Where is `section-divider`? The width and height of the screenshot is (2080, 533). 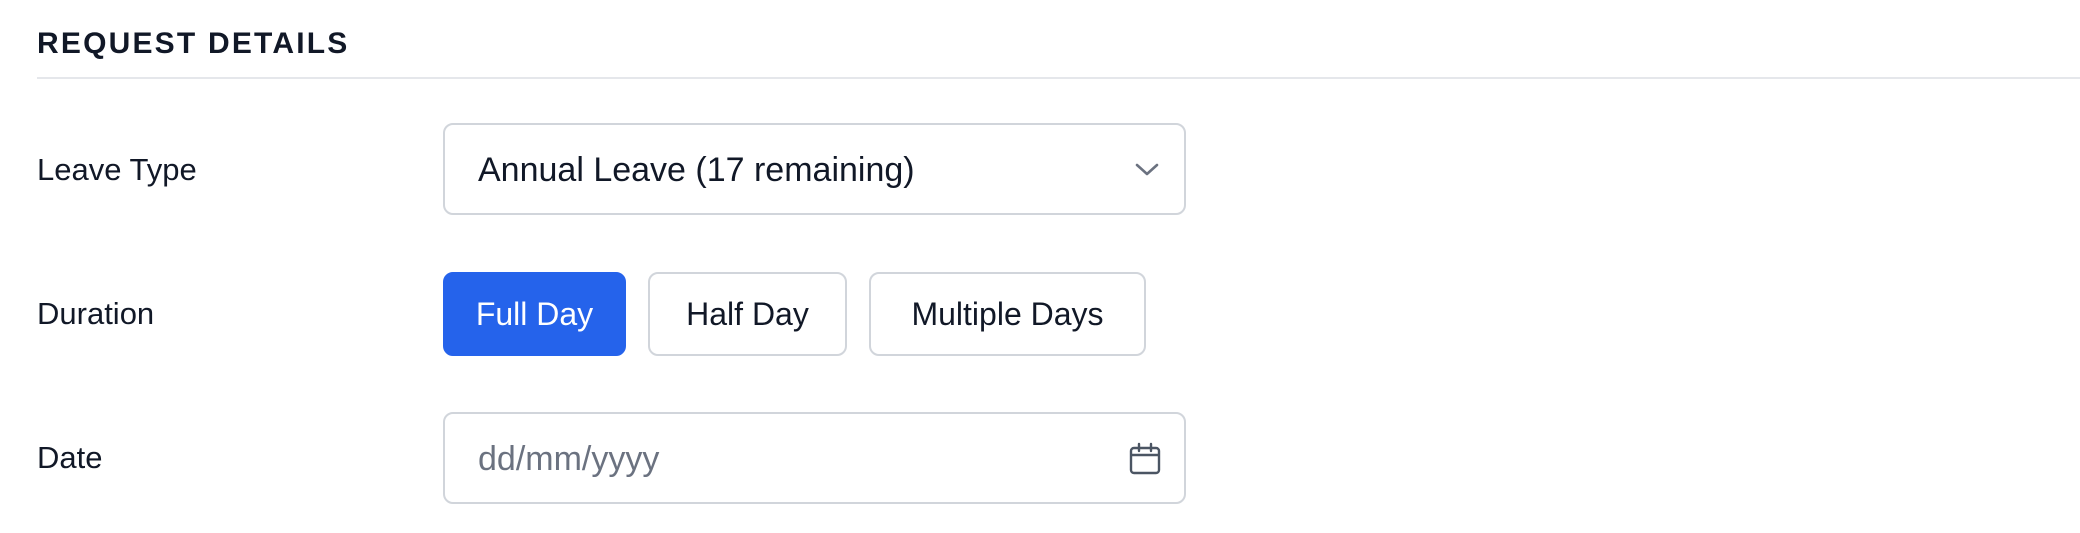
section-divider is located at coordinates (1058, 78).